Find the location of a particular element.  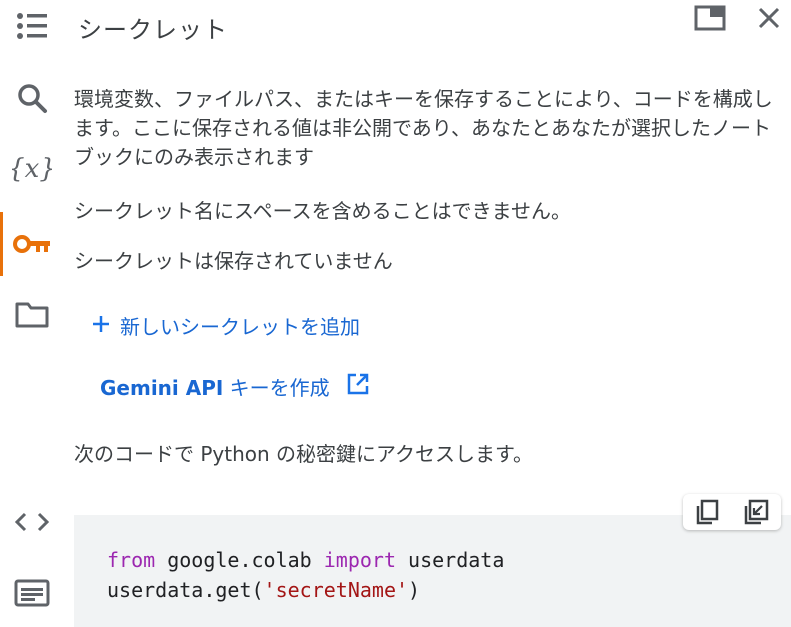

search-button is located at coordinates (32, 98).